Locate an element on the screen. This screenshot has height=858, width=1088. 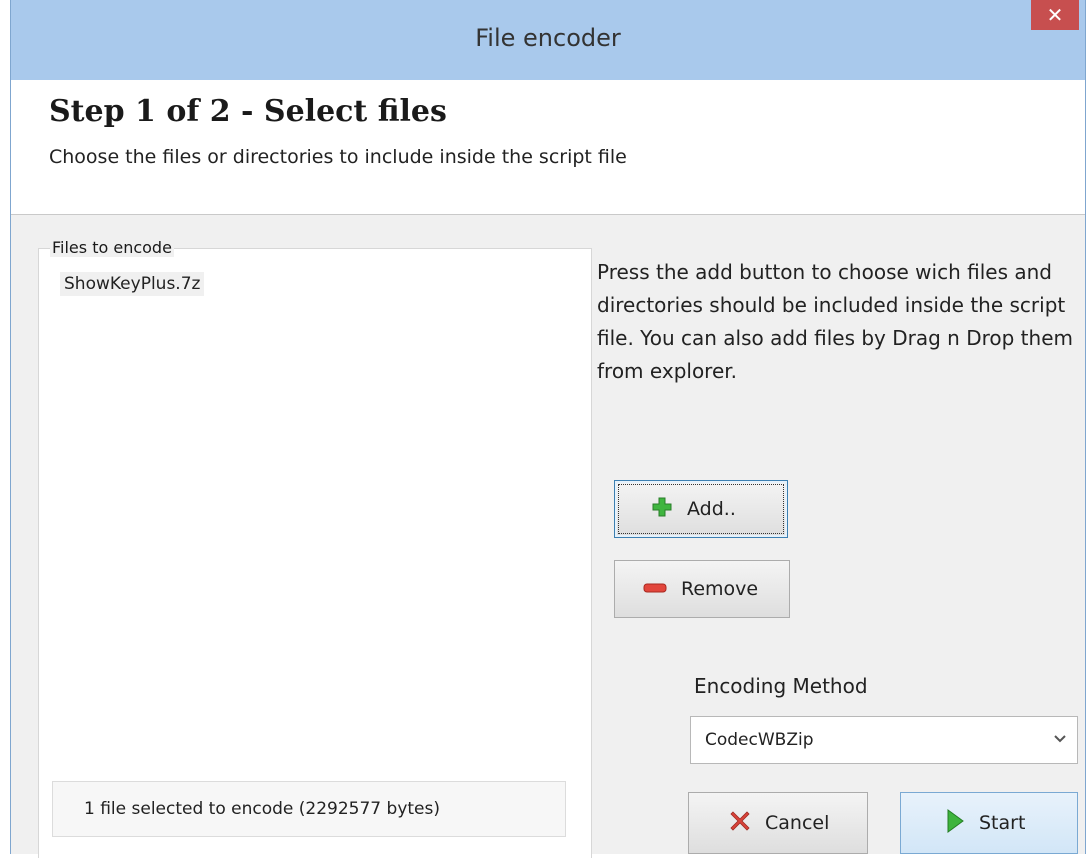
minus-icon is located at coordinates (655, 589).